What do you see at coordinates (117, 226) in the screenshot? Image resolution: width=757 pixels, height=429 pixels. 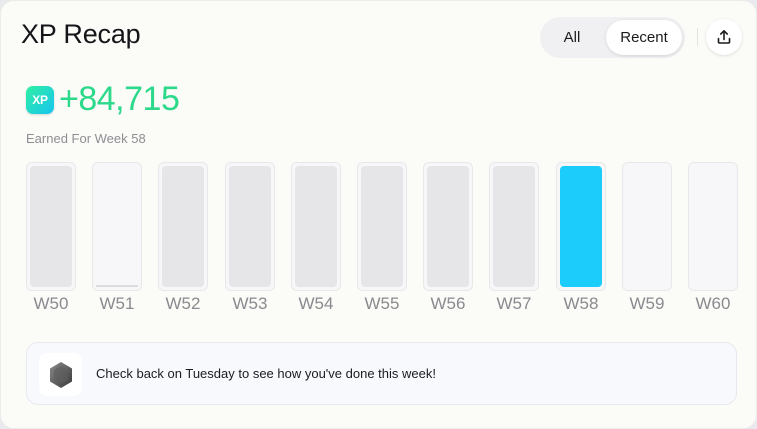 I see `week-bar-w51` at bounding box center [117, 226].